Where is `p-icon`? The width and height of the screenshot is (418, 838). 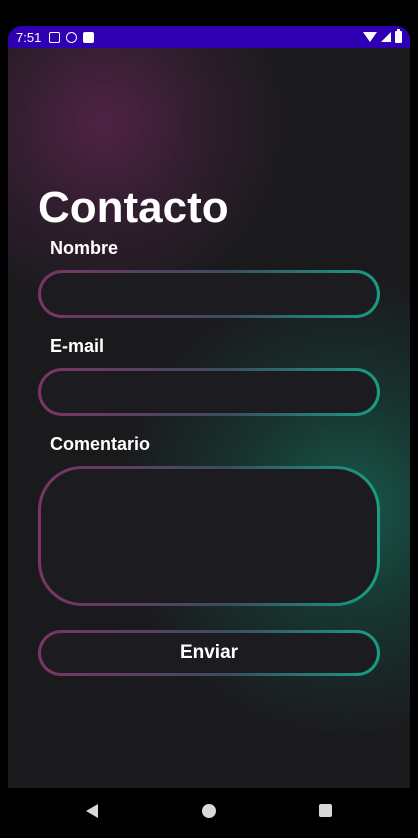
p-icon is located at coordinates (72, 37).